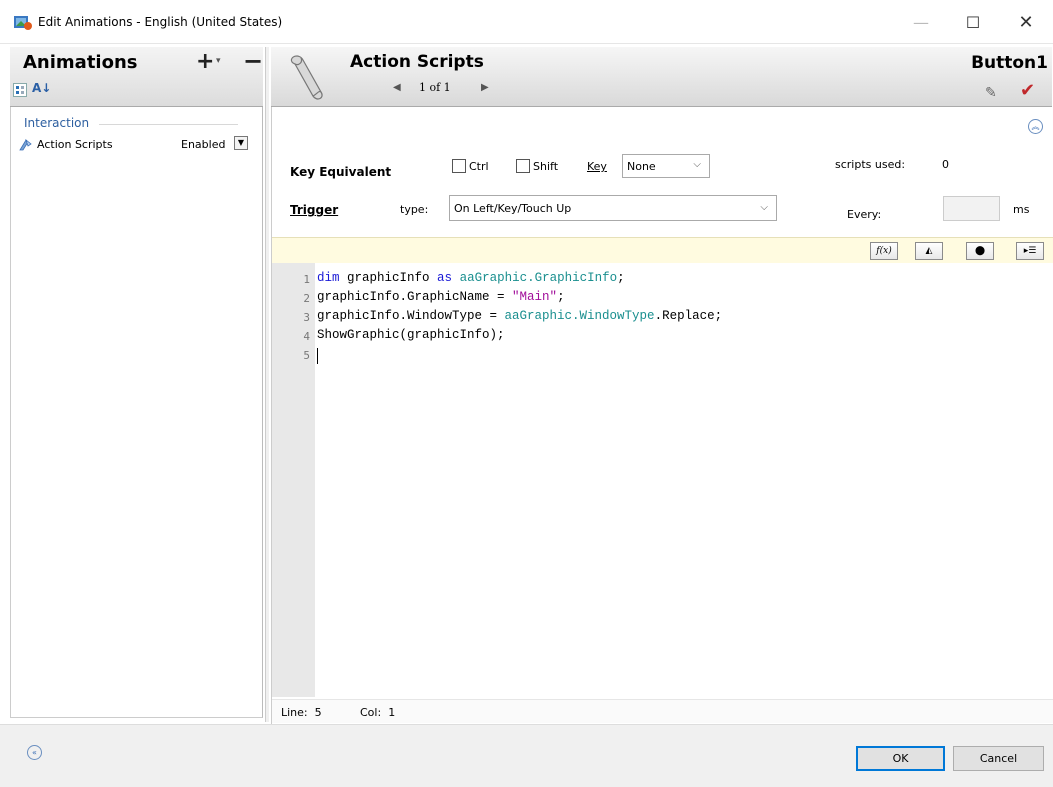 The image size is (1053, 787). Describe the element at coordinates (168, 124) in the screenshot. I see `section-divider` at that location.